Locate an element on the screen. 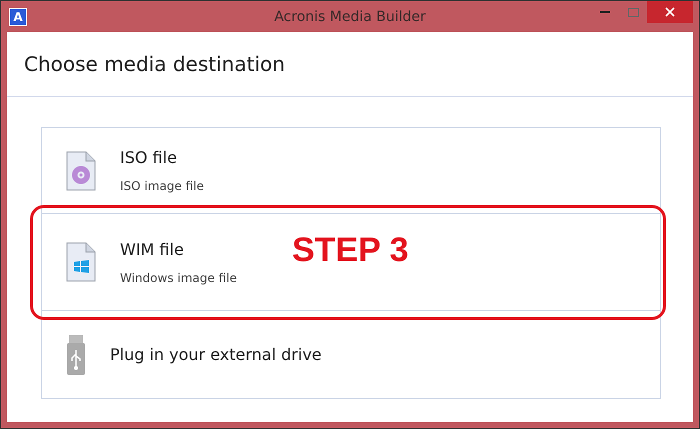  annotation-label: STEP 3 is located at coordinates (350, 250).